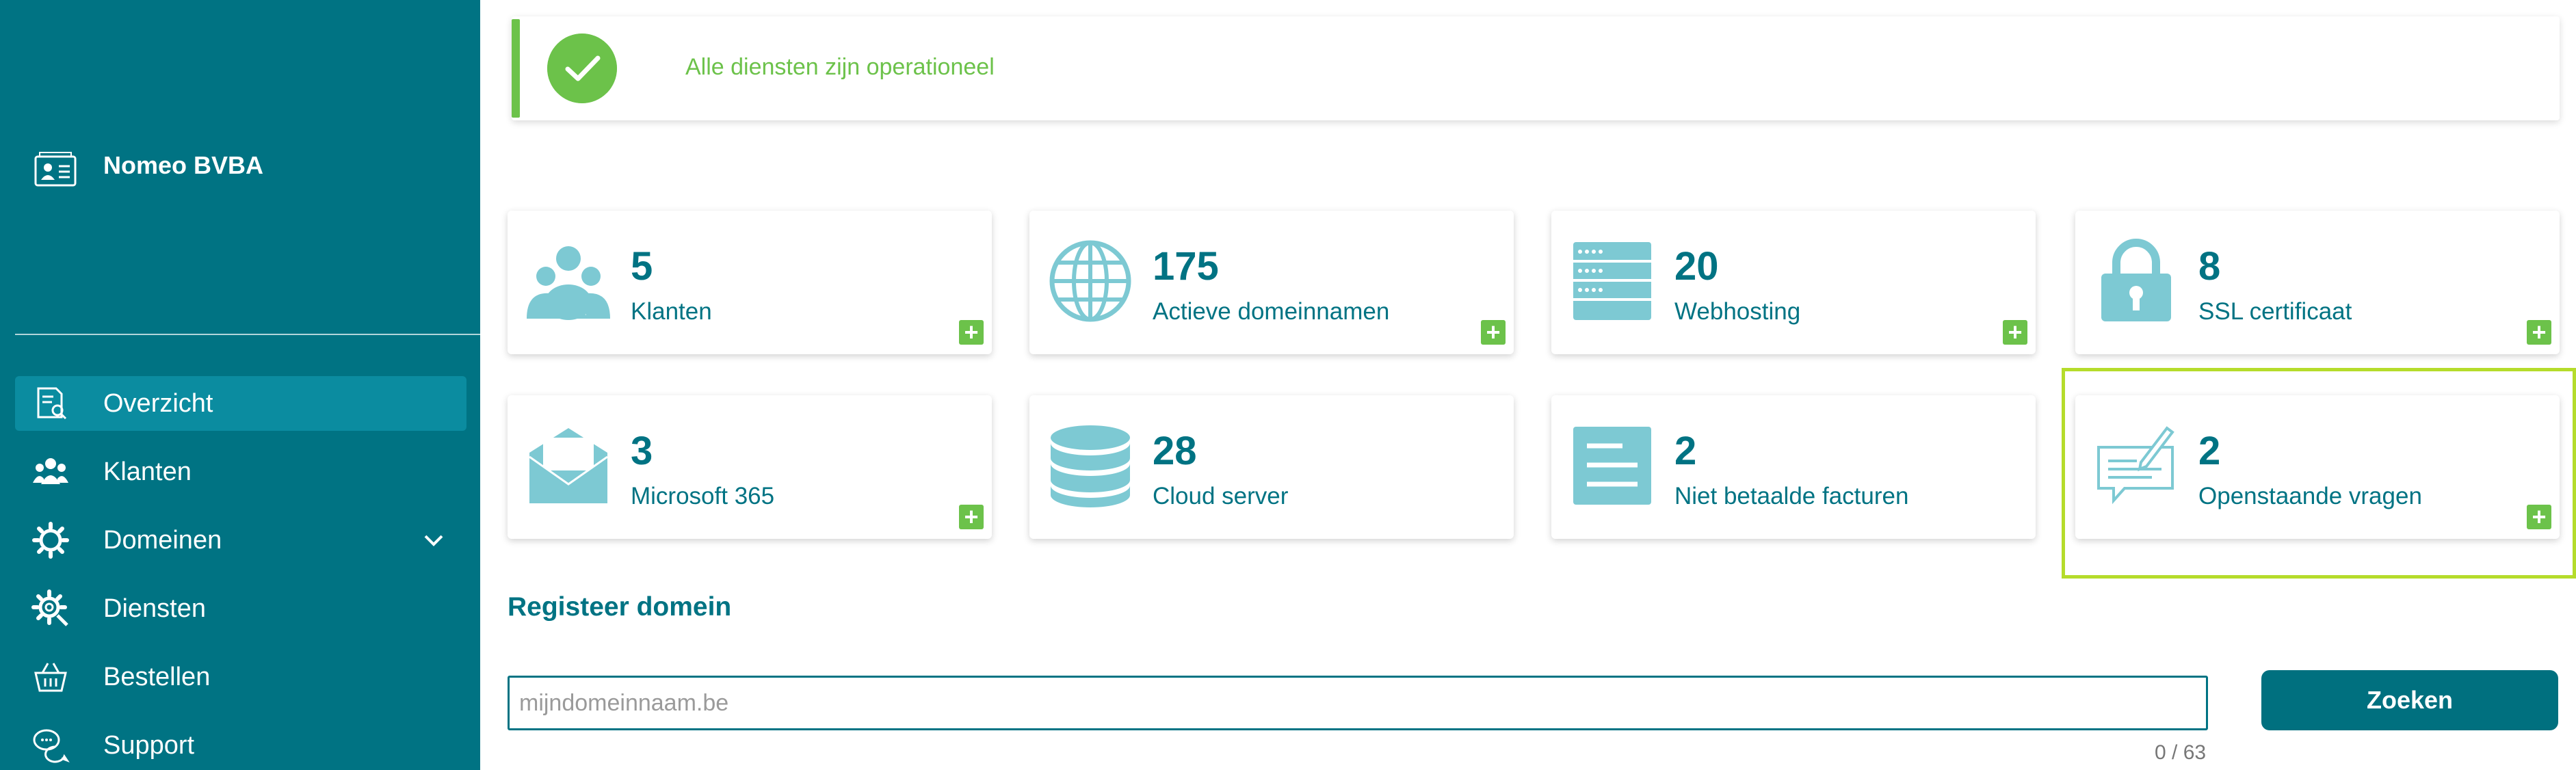 The height and width of the screenshot is (770, 2576). I want to click on card-count: 2, so click(1685, 451).